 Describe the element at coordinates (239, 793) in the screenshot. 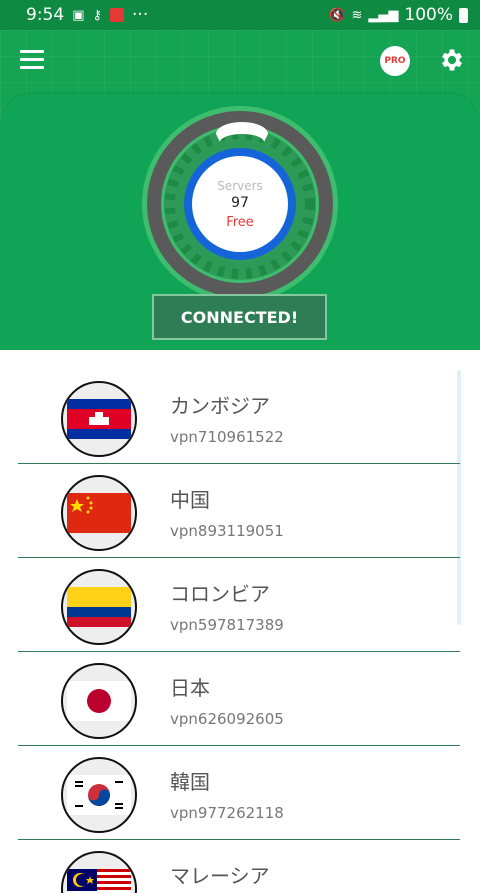

I see `list-item: 韓国 vpn977262118` at that location.